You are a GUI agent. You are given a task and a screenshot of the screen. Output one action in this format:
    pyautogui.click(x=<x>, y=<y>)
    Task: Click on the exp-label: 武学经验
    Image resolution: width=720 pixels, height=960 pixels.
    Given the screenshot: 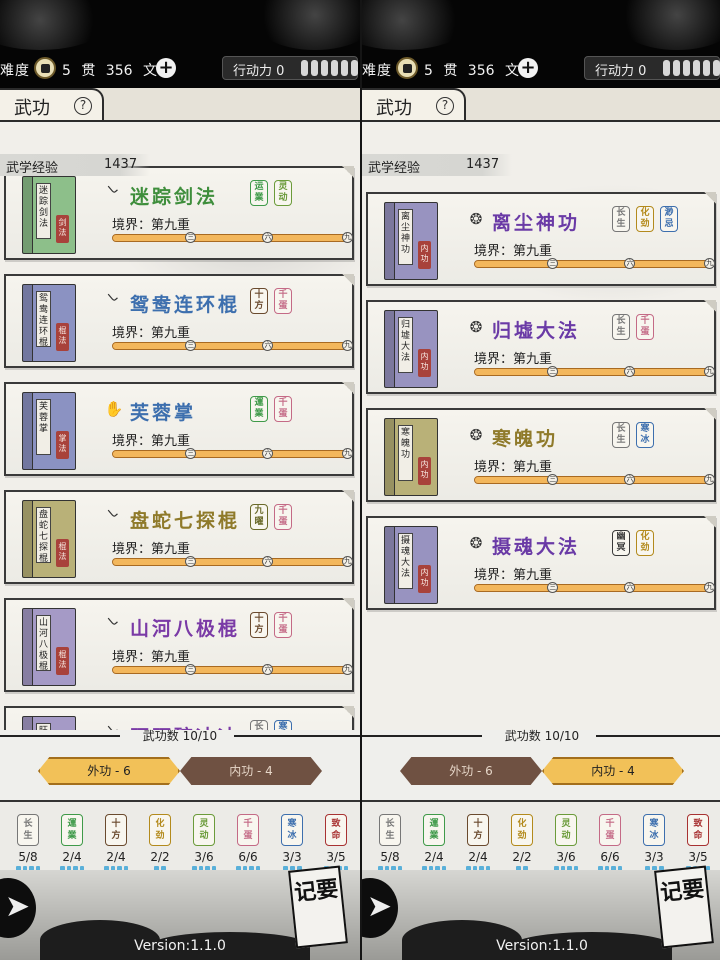 What is the action you would take?
    pyautogui.click(x=32, y=168)
    